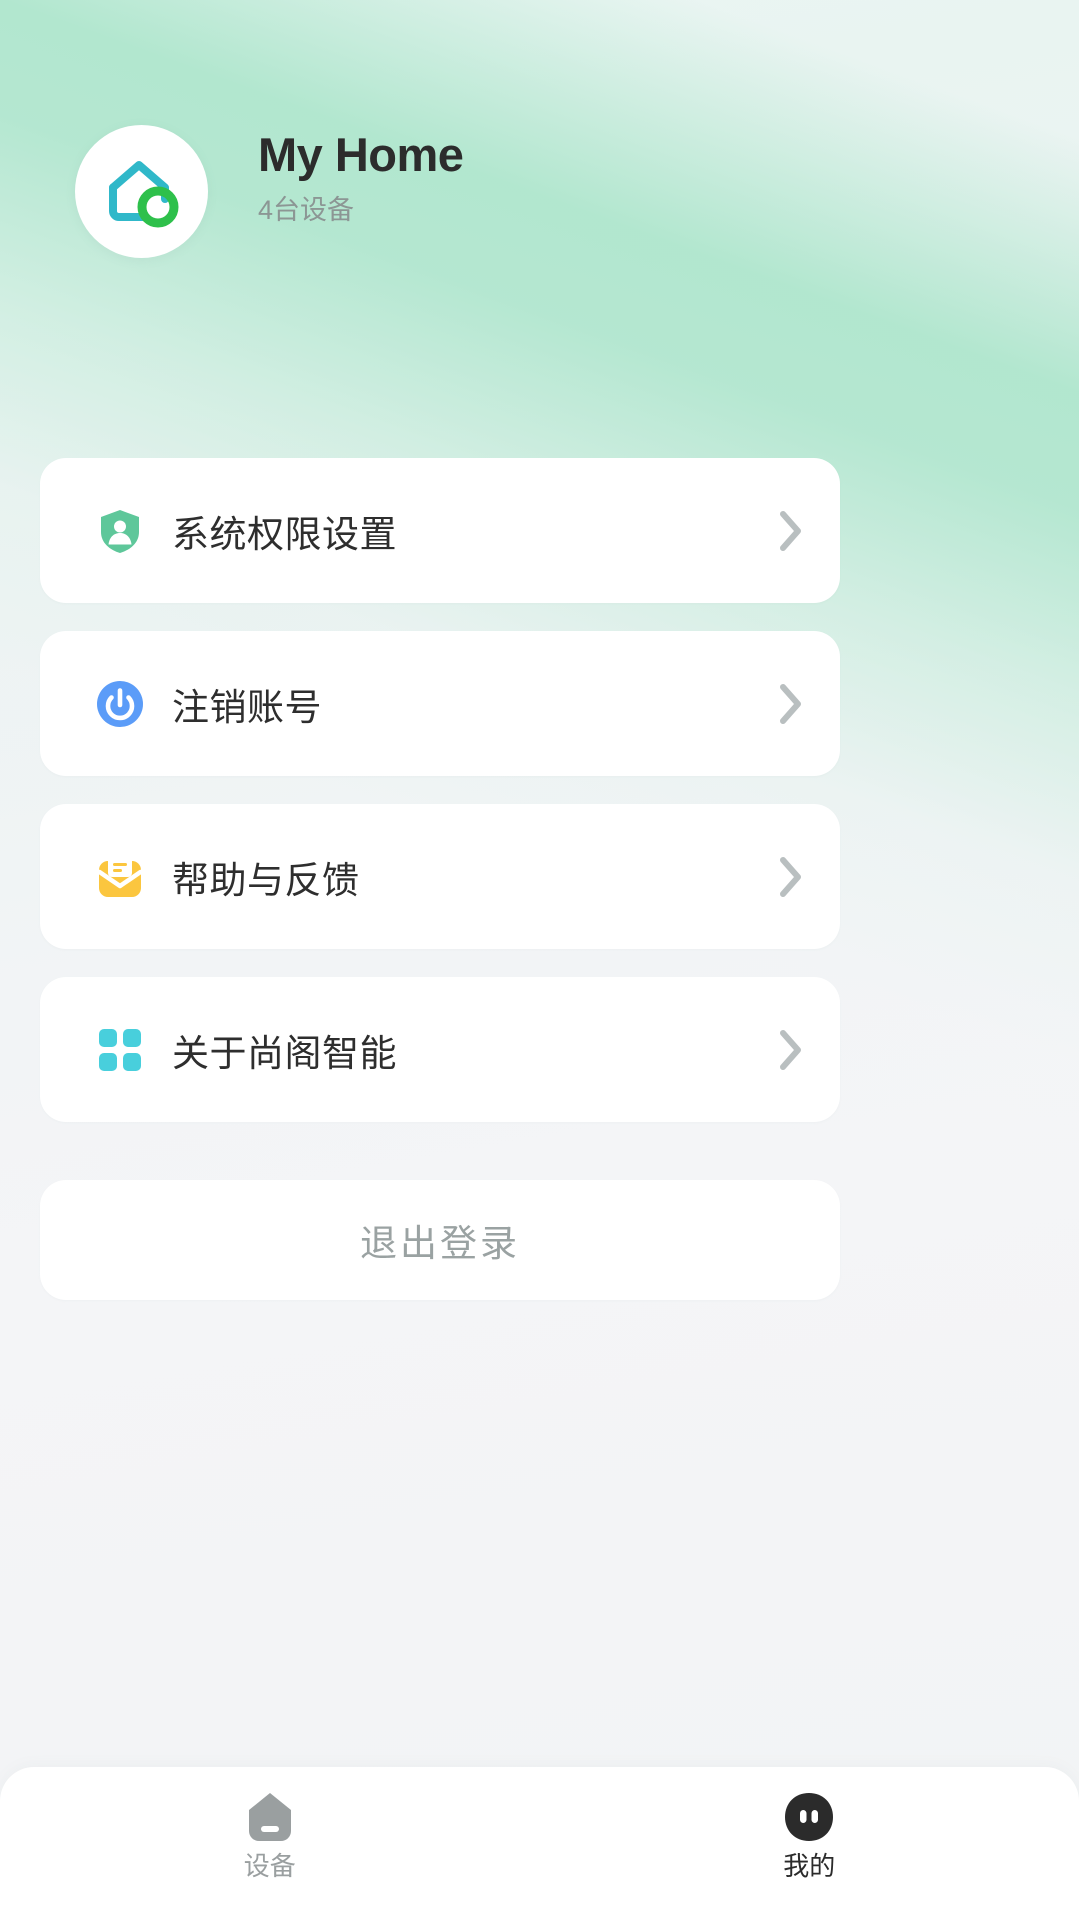 The image size is (1079, 1919). I want to click on home-logo-icon, so click(142, 192).